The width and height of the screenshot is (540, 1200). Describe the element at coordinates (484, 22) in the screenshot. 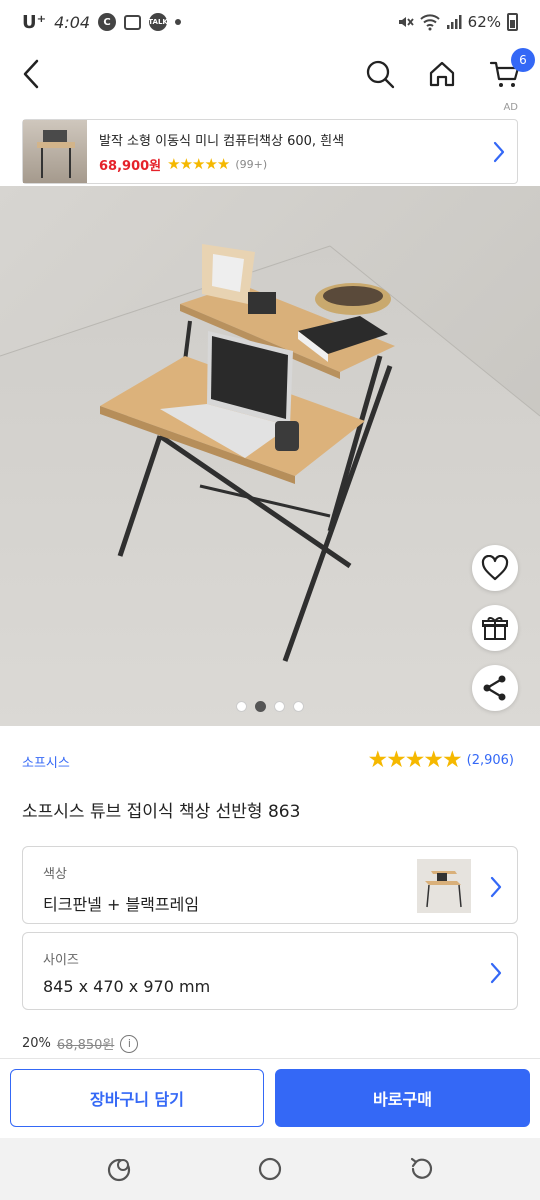

I see `battery-percent: 62%` at that location.